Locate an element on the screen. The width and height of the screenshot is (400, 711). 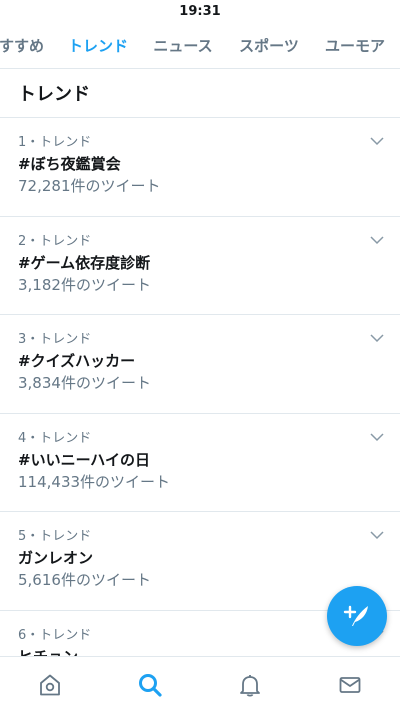
trend-item: 1・トレンド #ぼち夜鑑賞会 72,281件のツイート is located at coordinates (200, 167).